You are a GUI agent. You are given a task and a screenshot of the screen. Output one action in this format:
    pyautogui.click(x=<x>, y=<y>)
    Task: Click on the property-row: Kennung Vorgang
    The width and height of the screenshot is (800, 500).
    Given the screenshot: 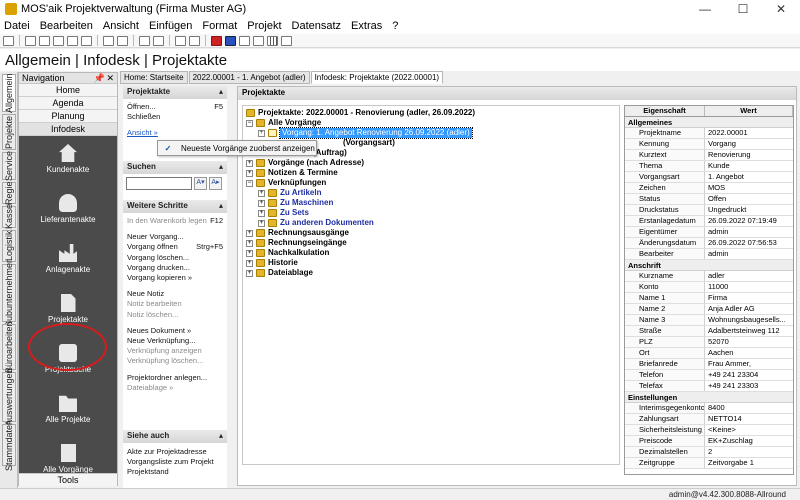 What is the action you would take?
    pyautogui.click(x=709, y=144)
    